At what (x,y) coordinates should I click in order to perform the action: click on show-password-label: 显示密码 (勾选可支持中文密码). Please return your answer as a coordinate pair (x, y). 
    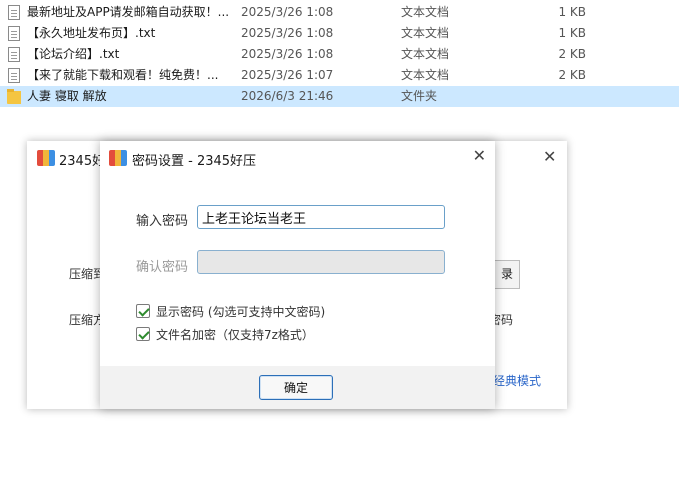
    Looking at the image, I should click on (241, 312).